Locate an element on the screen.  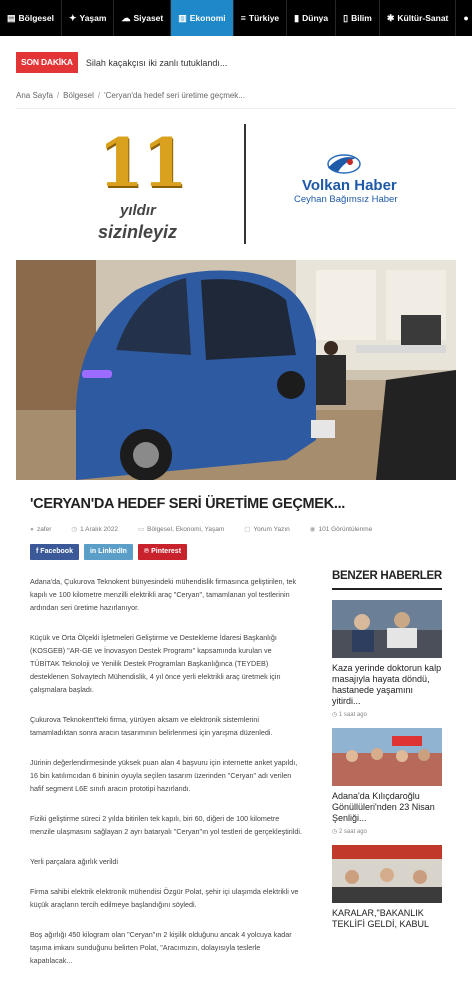
anniversary-line2: sizinleyiz is located at coordinates (137, 232).